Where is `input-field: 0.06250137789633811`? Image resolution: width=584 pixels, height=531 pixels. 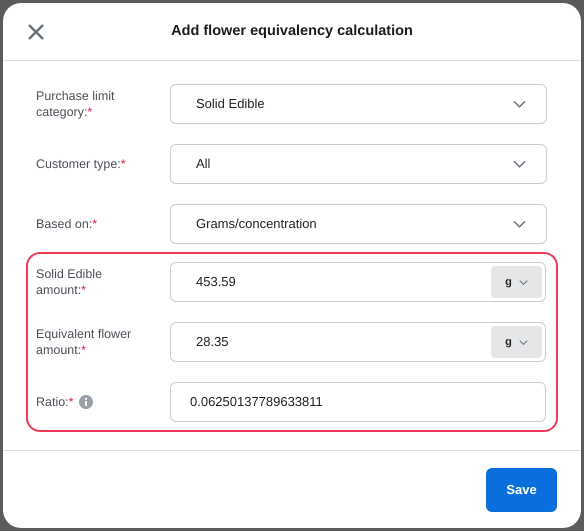
input-field: 0.06250137789633811 is located at coordinates (358, 402).